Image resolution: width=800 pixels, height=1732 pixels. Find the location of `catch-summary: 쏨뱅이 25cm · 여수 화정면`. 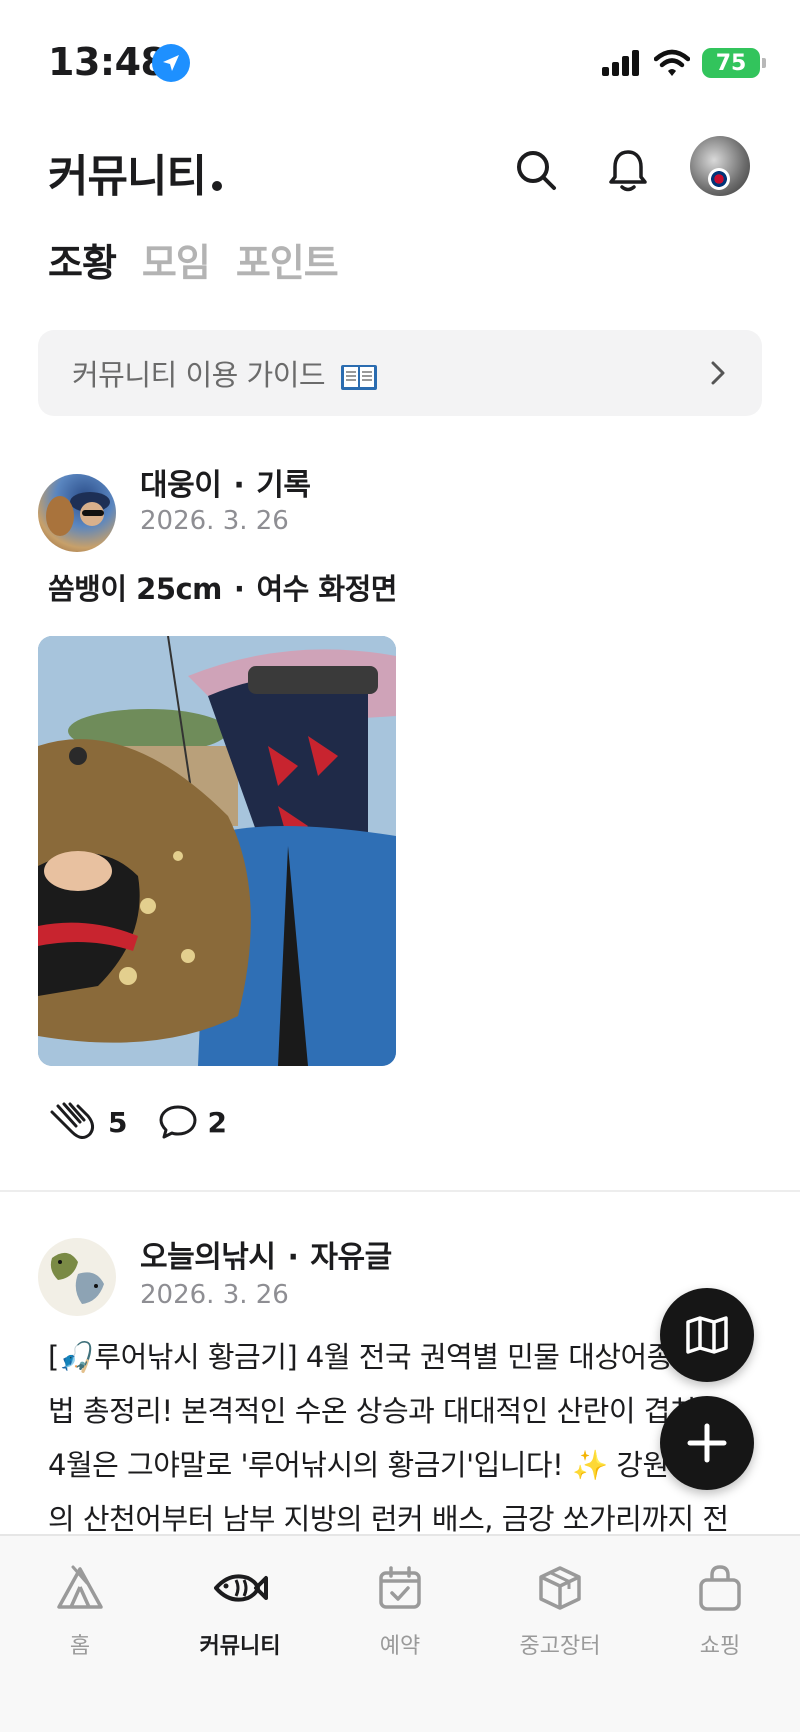

catch-summary: 쏨뱅이 25cm · 여수 화정면 is located at coordinates (222, 587).